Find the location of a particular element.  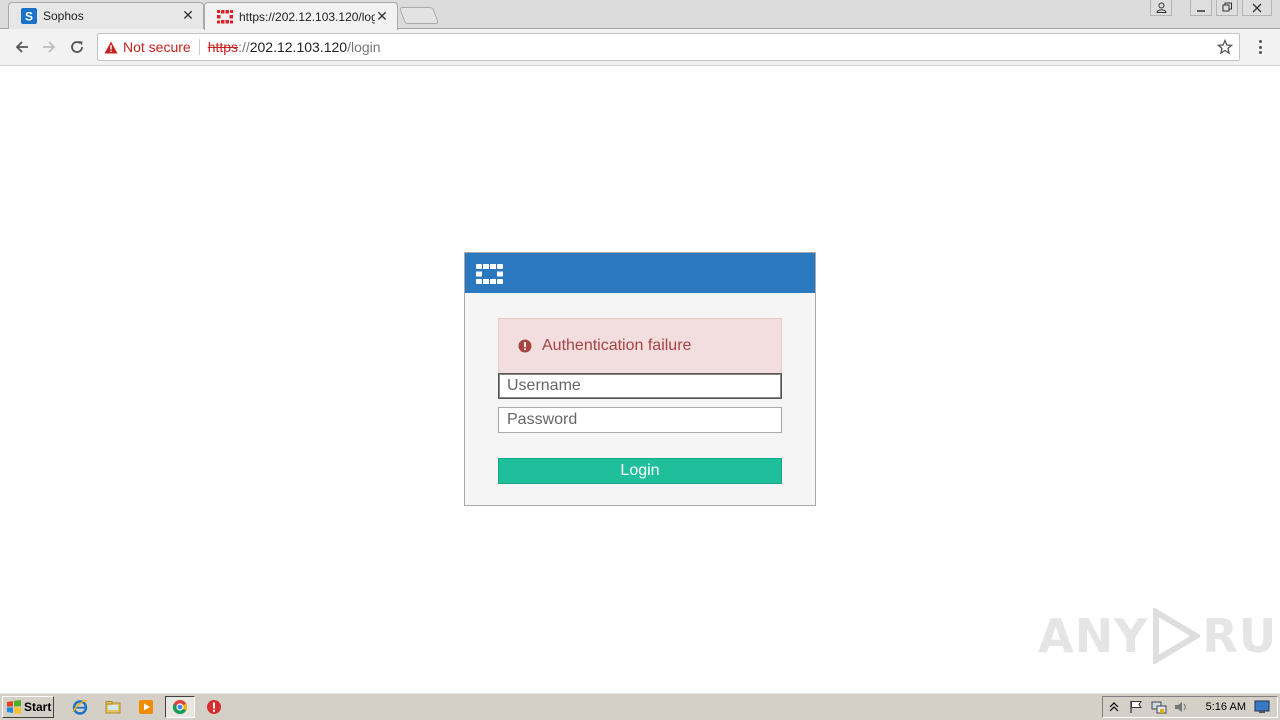

url-path: /login is located at coordinates (364, 47).